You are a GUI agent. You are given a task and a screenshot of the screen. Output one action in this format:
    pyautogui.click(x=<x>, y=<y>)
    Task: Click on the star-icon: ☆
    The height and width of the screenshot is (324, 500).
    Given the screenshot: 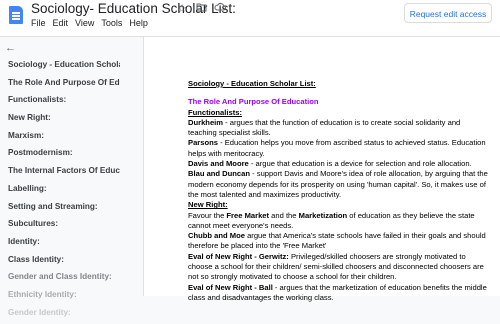 What is the action you would take?
    pyautogui.click(x=182, y=9)
    